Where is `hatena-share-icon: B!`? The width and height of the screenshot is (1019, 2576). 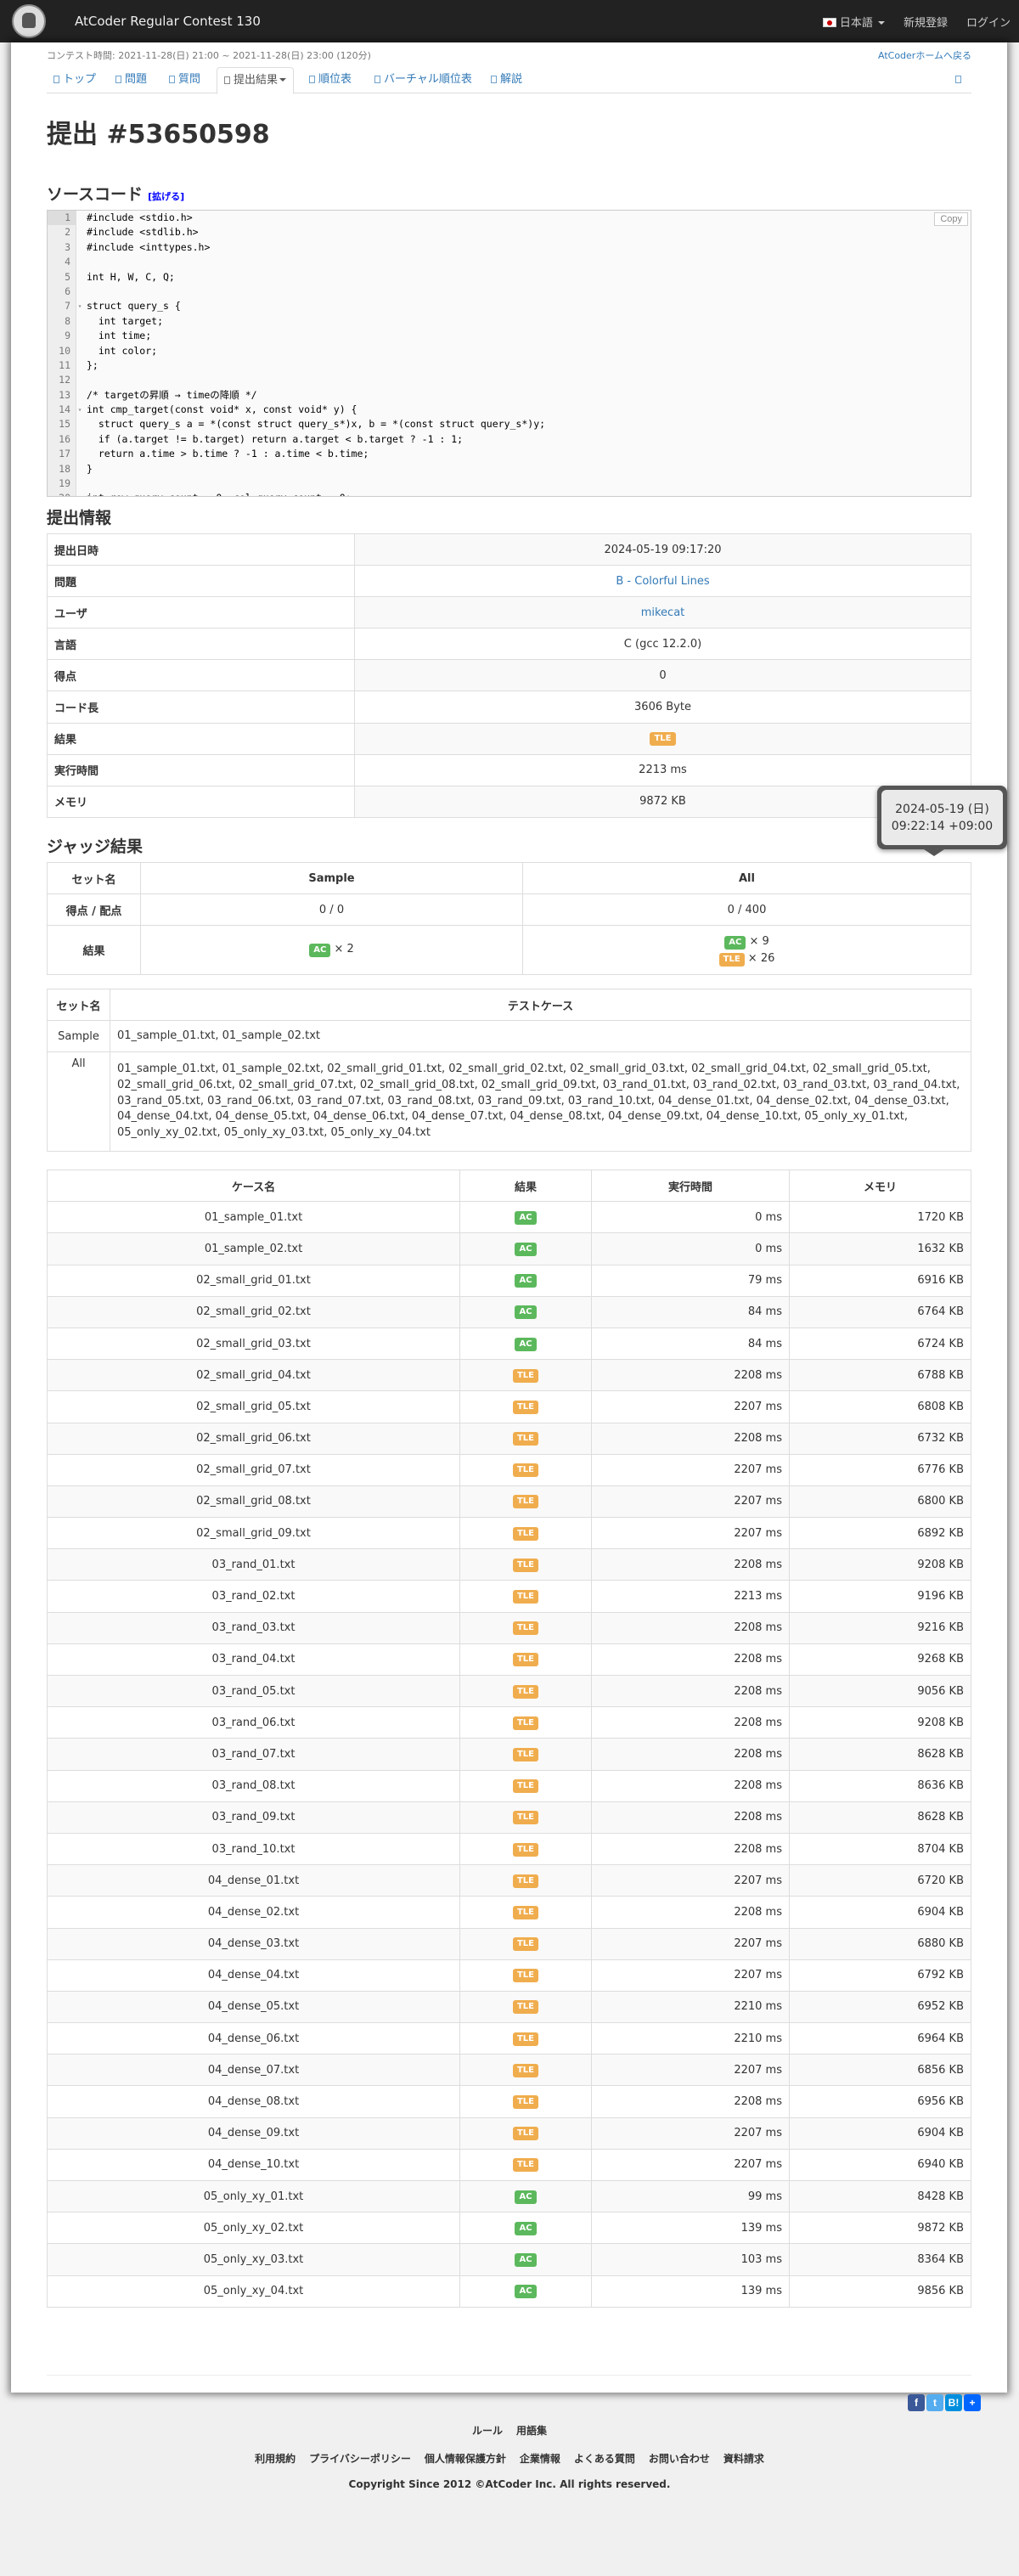
hatena-share-icon: B! is located at coordinates (953, 2402).